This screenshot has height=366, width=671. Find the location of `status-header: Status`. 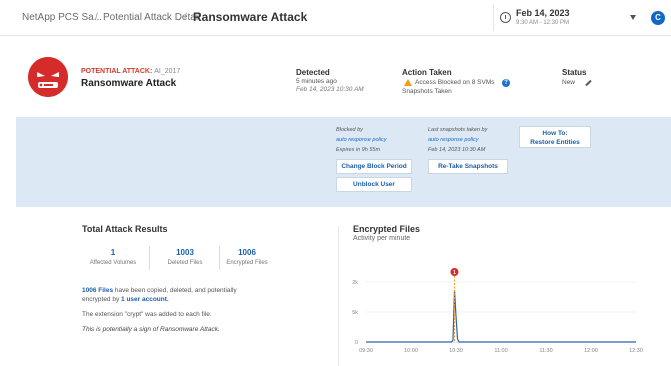

status-header: Status is located at coordinates (574, 72).